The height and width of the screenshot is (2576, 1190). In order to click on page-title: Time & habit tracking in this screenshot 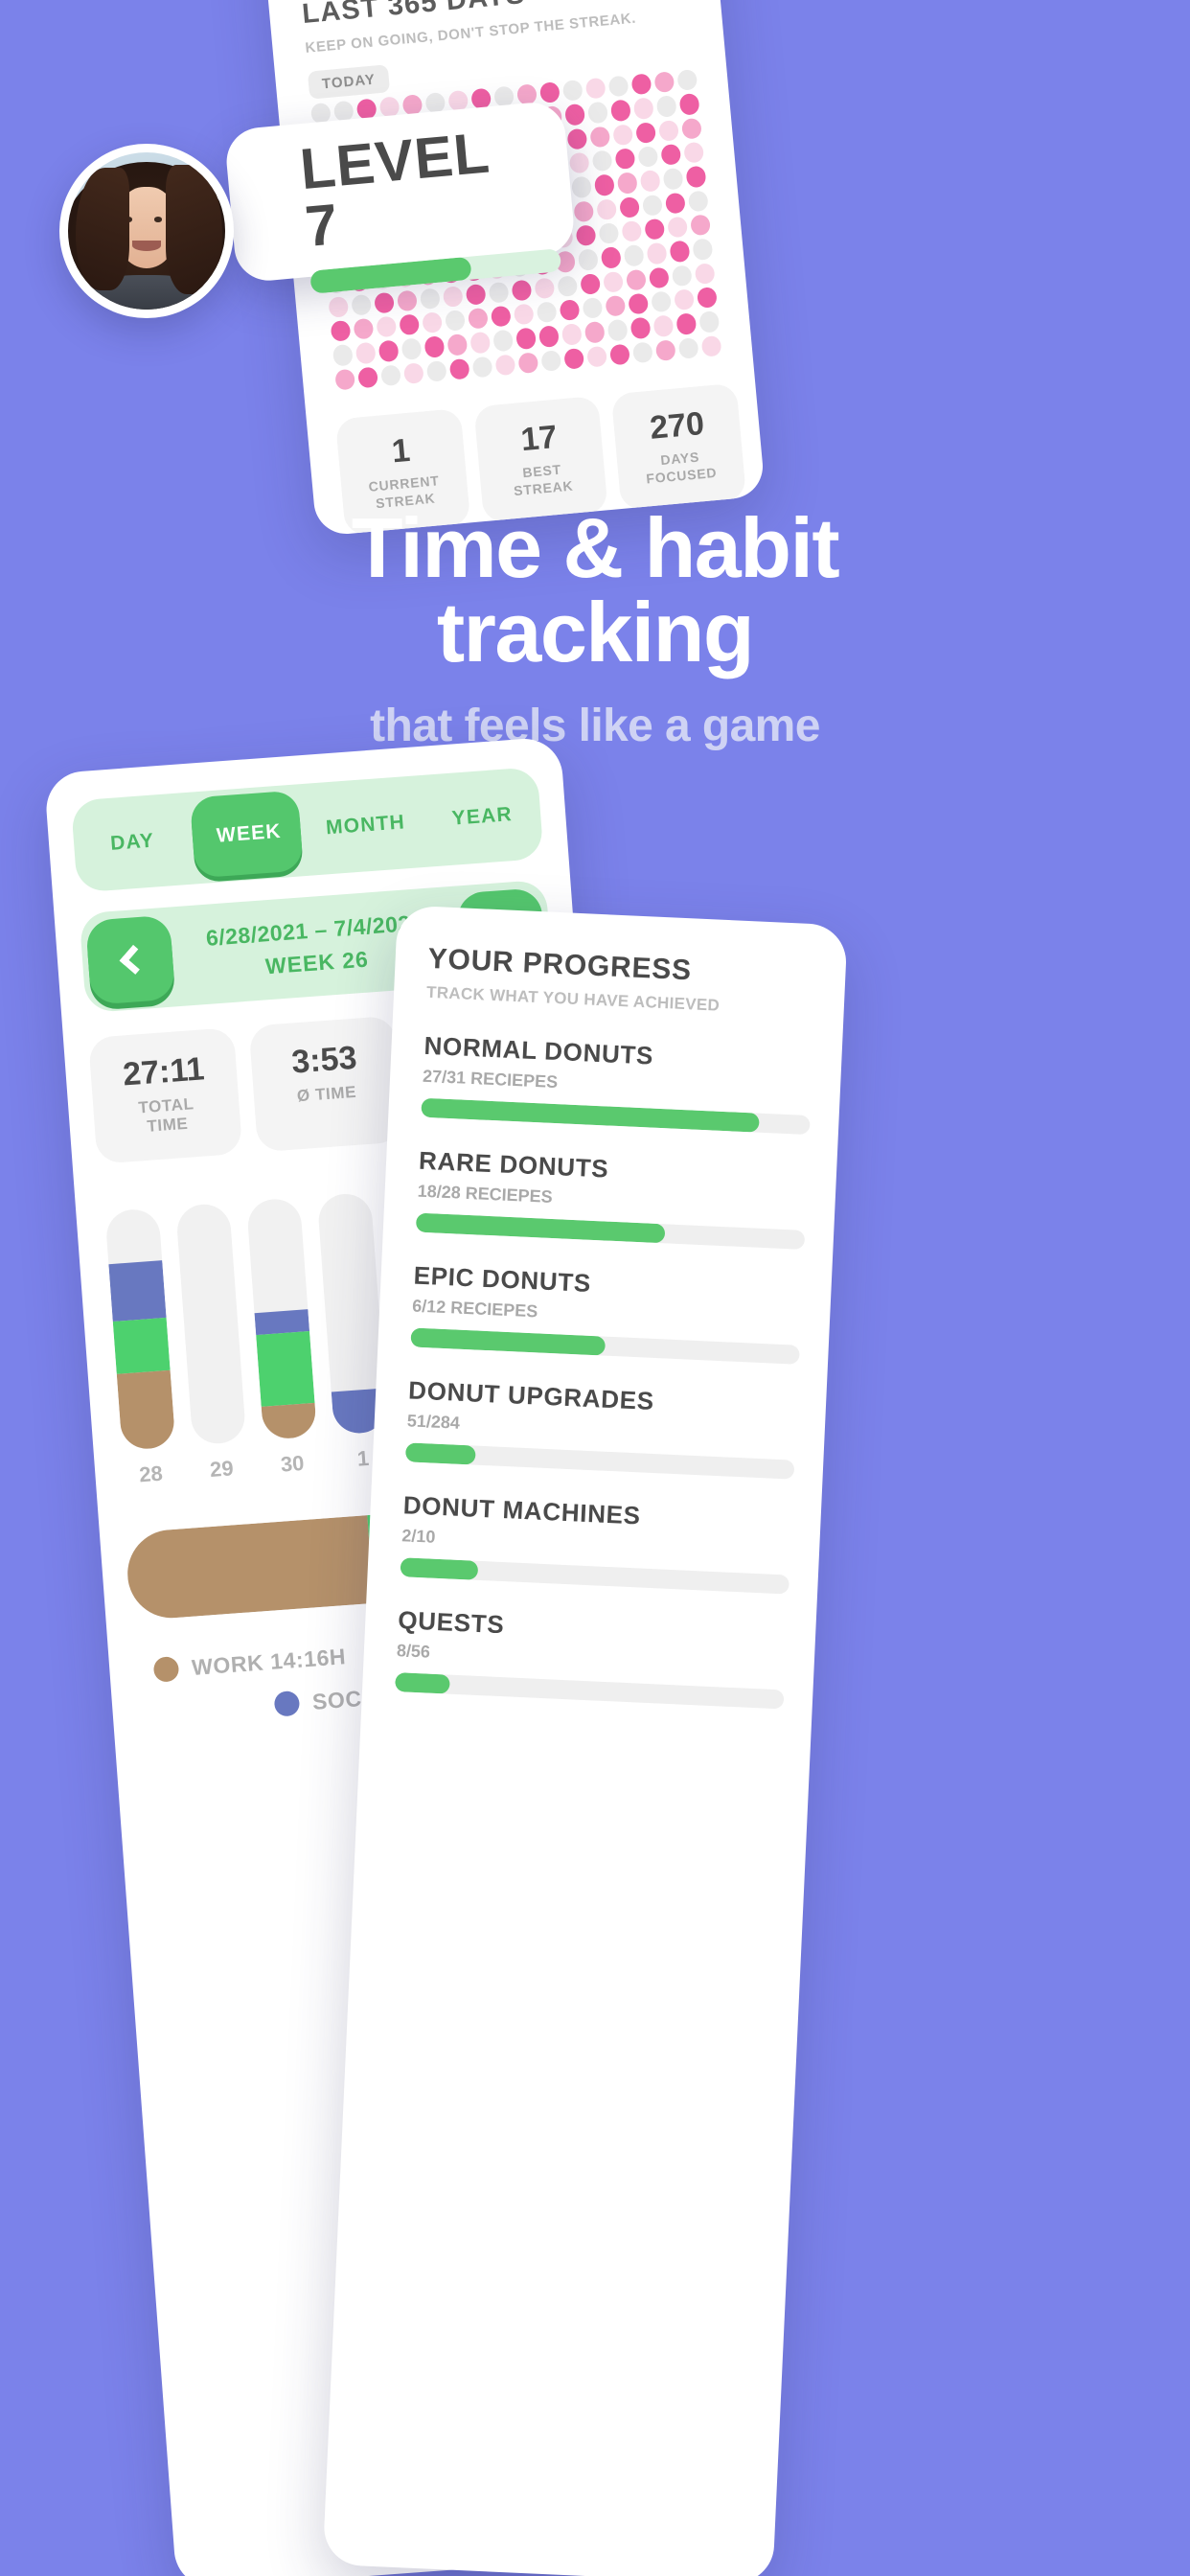, I will do `click(595, 590)`.